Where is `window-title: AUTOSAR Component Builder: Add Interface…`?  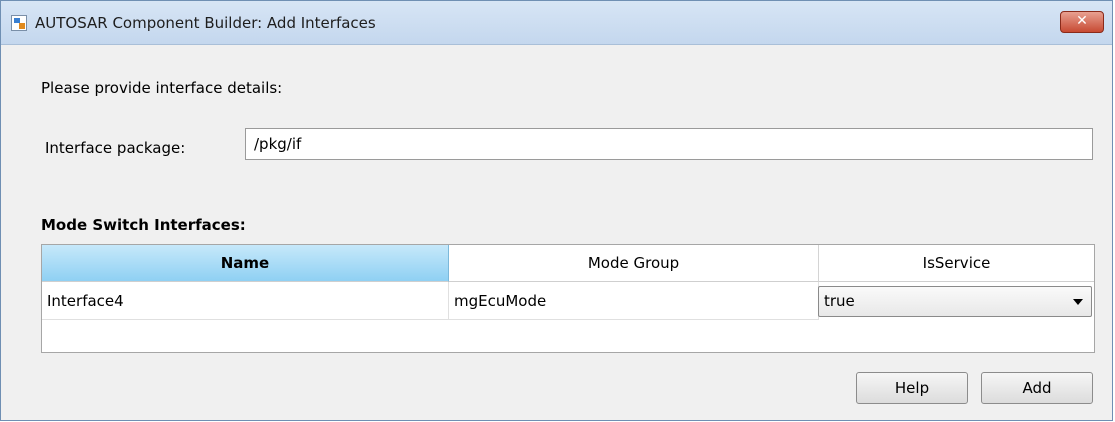 window-title: AUTOSAR Component Builder: Add Interface… is located at coordinates (205, 23).